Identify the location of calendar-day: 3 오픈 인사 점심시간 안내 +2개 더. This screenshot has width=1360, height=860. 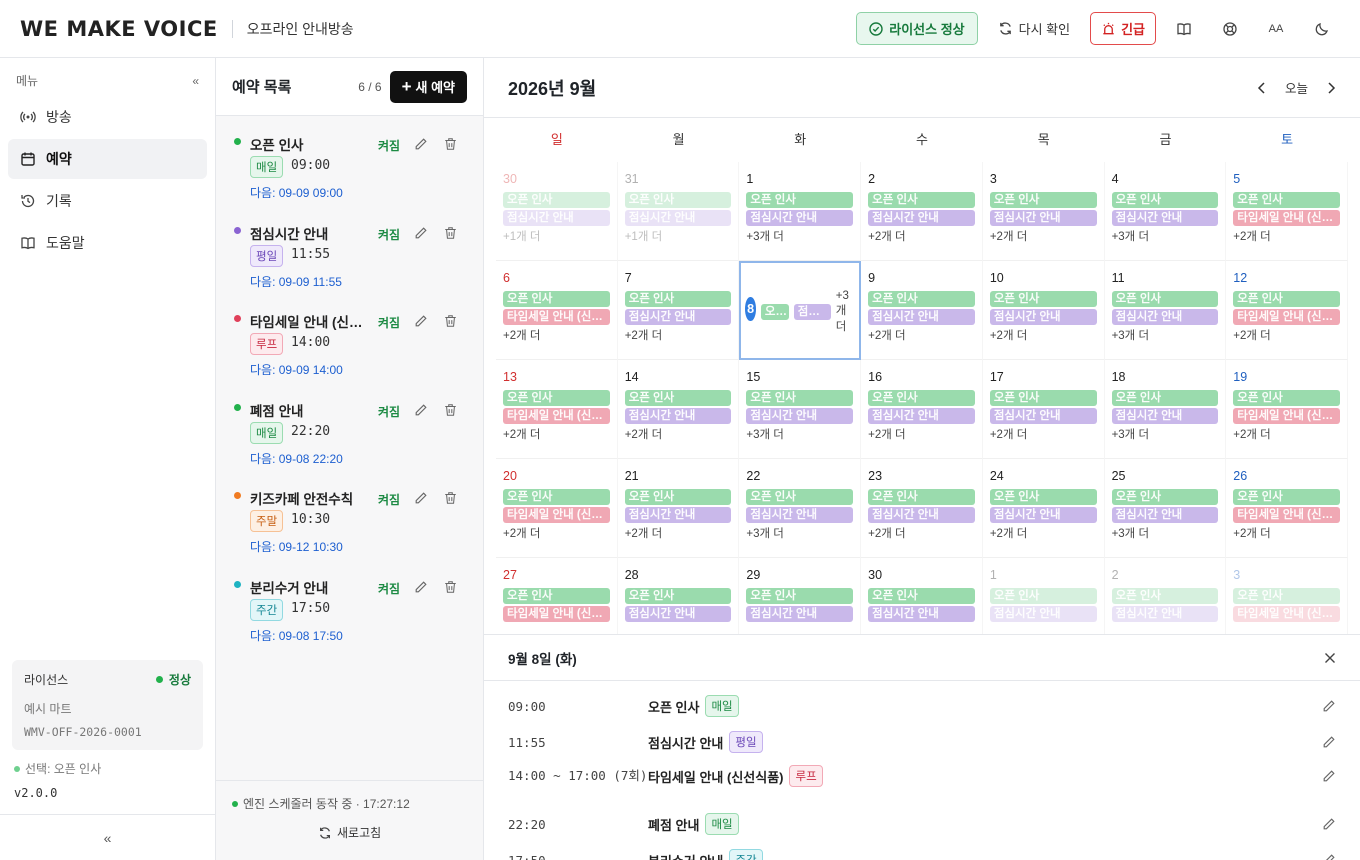
(1043, 211).